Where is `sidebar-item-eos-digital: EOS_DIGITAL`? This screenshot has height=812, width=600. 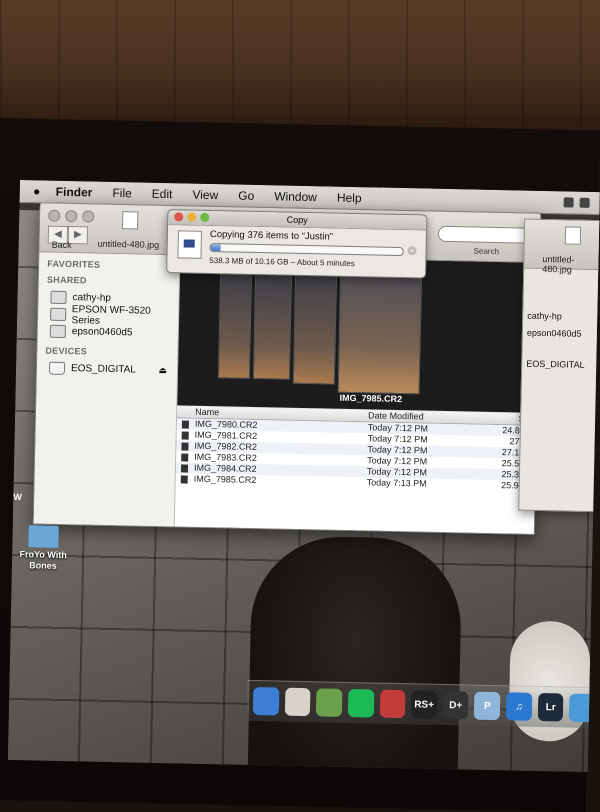
sidebar-item-eos-digital: EOS_DIGITAL is located at coordinates (559, 364).